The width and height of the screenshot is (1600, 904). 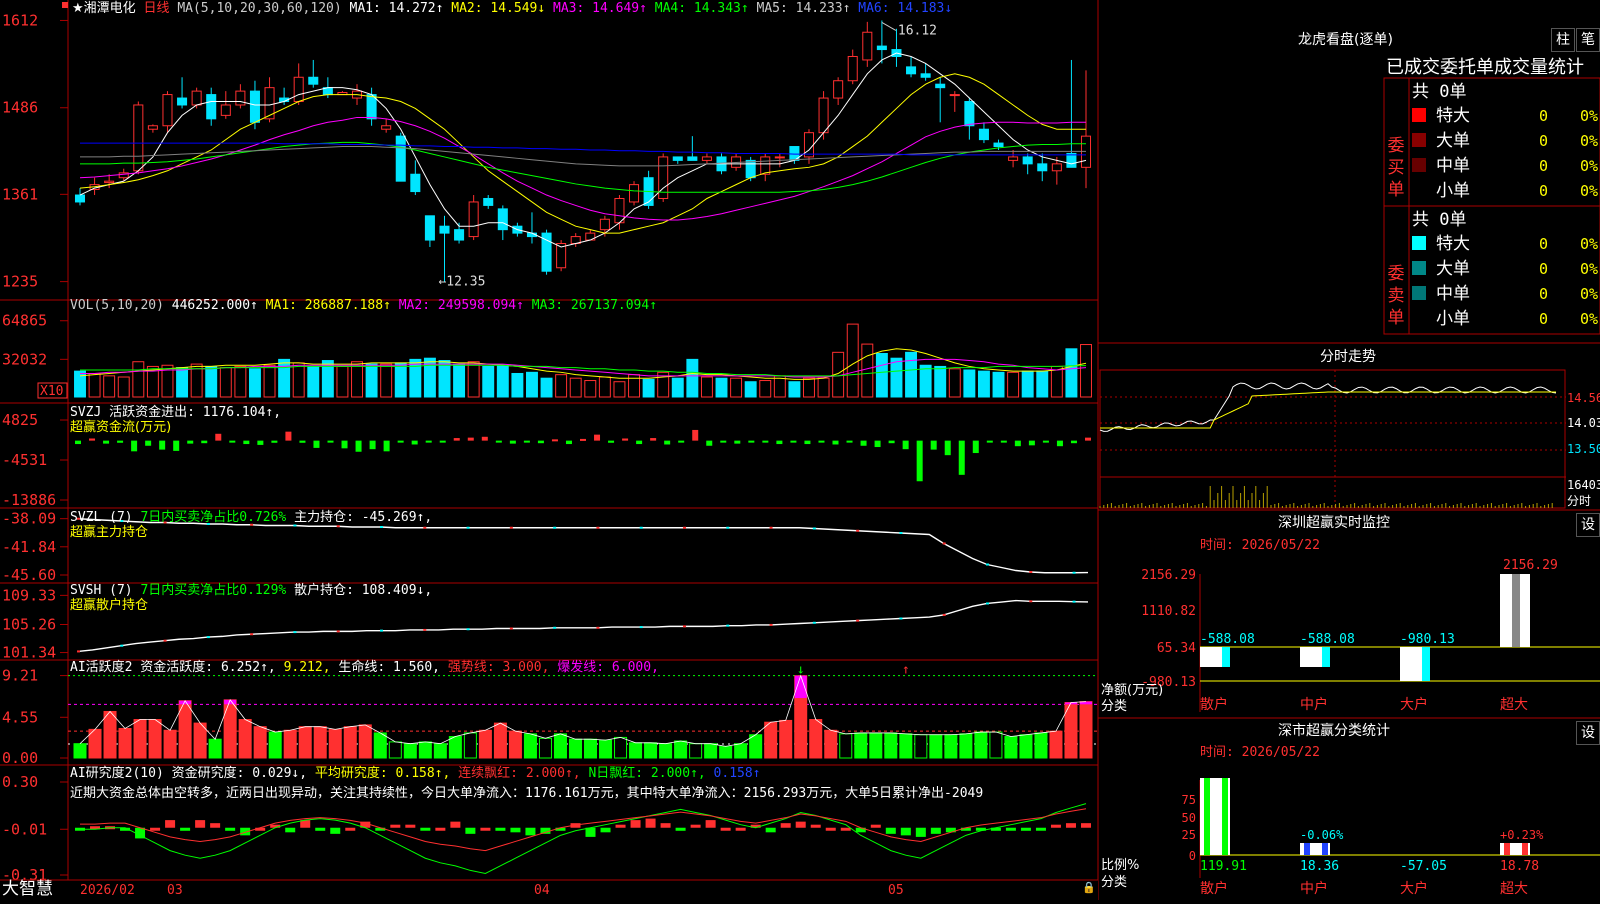 What do you see at coordinates (192, 773) in the screenshot?
I see `ai2-hdr-item-0: AI研究度2(10) 资金研究度: 0.029↓,` at bounding box center [192, 773].